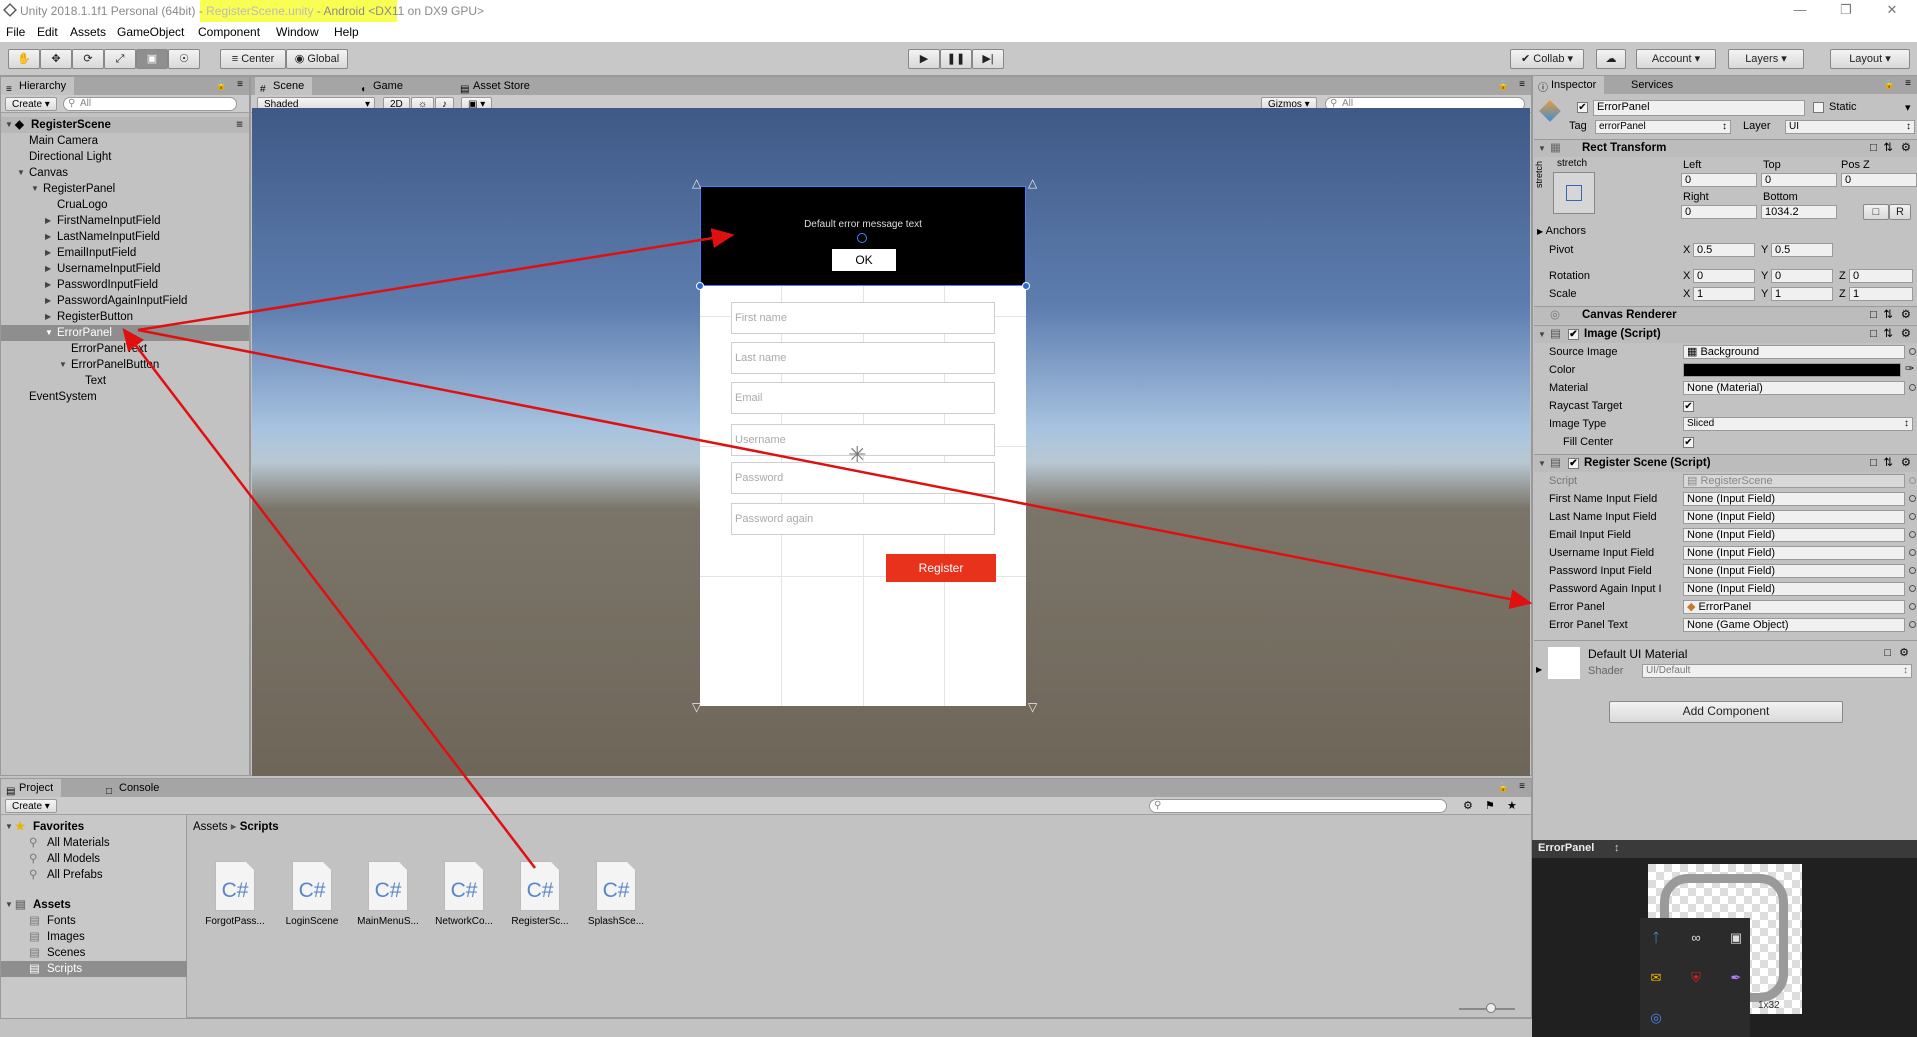 This screenshot has width=1917, height=1037. I want to click on folder-item: ▤ Scenes, so click(94, 953).